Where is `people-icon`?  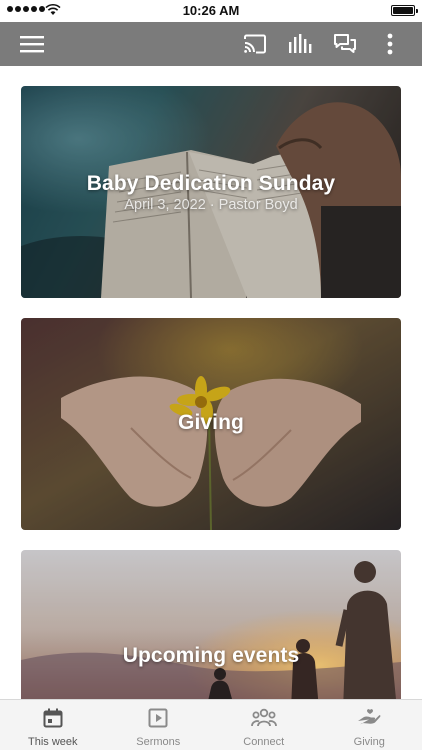 people-icon is located at coordinates (263, 717).